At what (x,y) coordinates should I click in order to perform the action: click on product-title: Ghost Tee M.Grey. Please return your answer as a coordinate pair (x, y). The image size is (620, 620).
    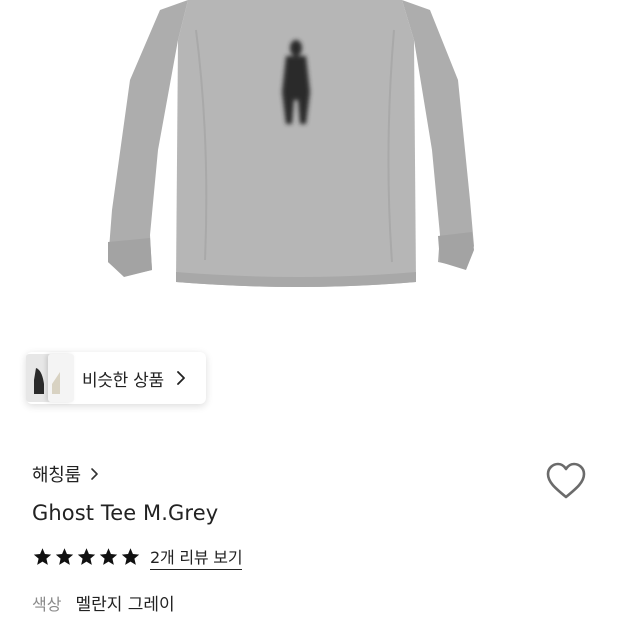
    Looking at the image, I should click on (125, 513).